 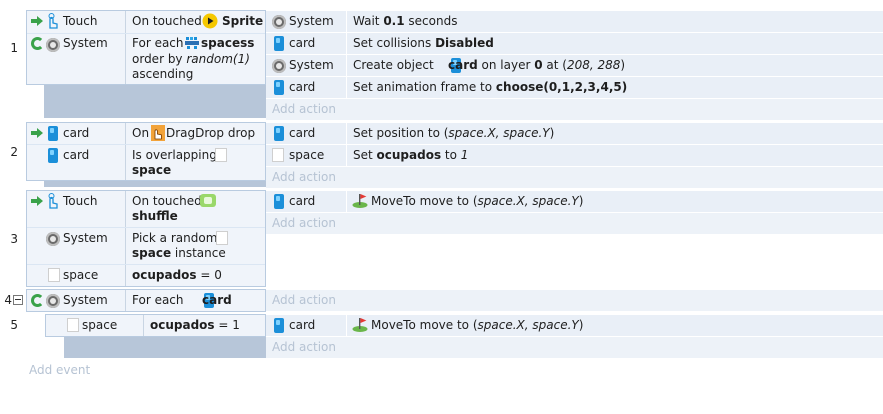 What do you see at coordinates (411, 155) in the screenshot?
I see `action-text: Set ocupados to 1` at bounding box center [411, 155].